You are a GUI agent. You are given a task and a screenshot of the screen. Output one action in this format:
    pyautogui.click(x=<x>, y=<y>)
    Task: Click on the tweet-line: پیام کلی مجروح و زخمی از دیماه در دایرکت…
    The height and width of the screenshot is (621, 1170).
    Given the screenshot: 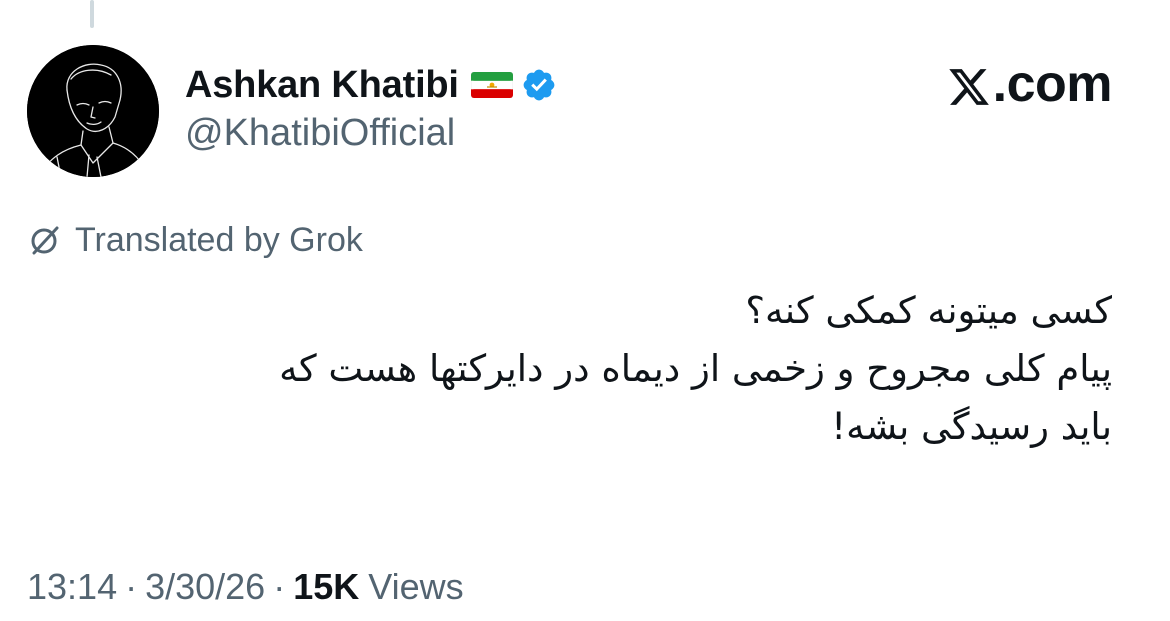 What is the action you would take?
    pyautogui.click(x=695, y=368)
    